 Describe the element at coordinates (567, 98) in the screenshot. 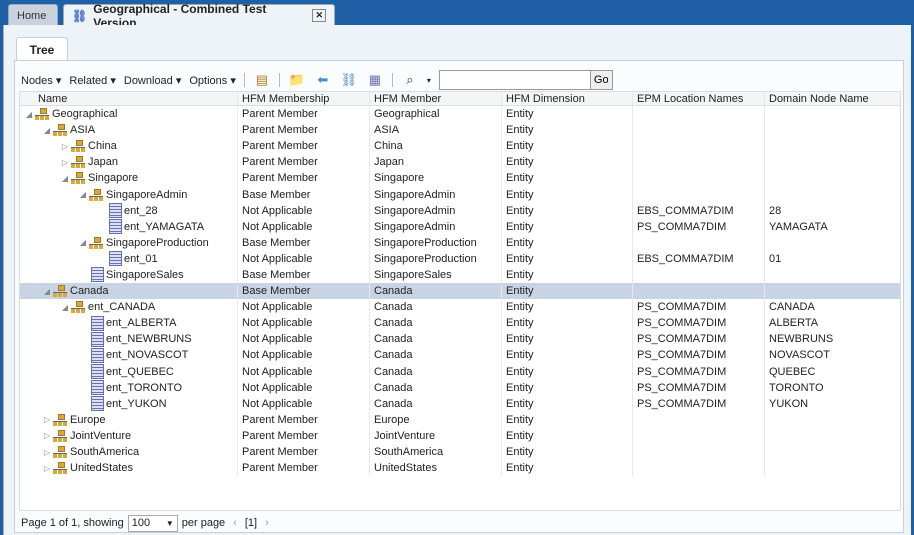

I see `column-header: HFM Dimension` at that location.